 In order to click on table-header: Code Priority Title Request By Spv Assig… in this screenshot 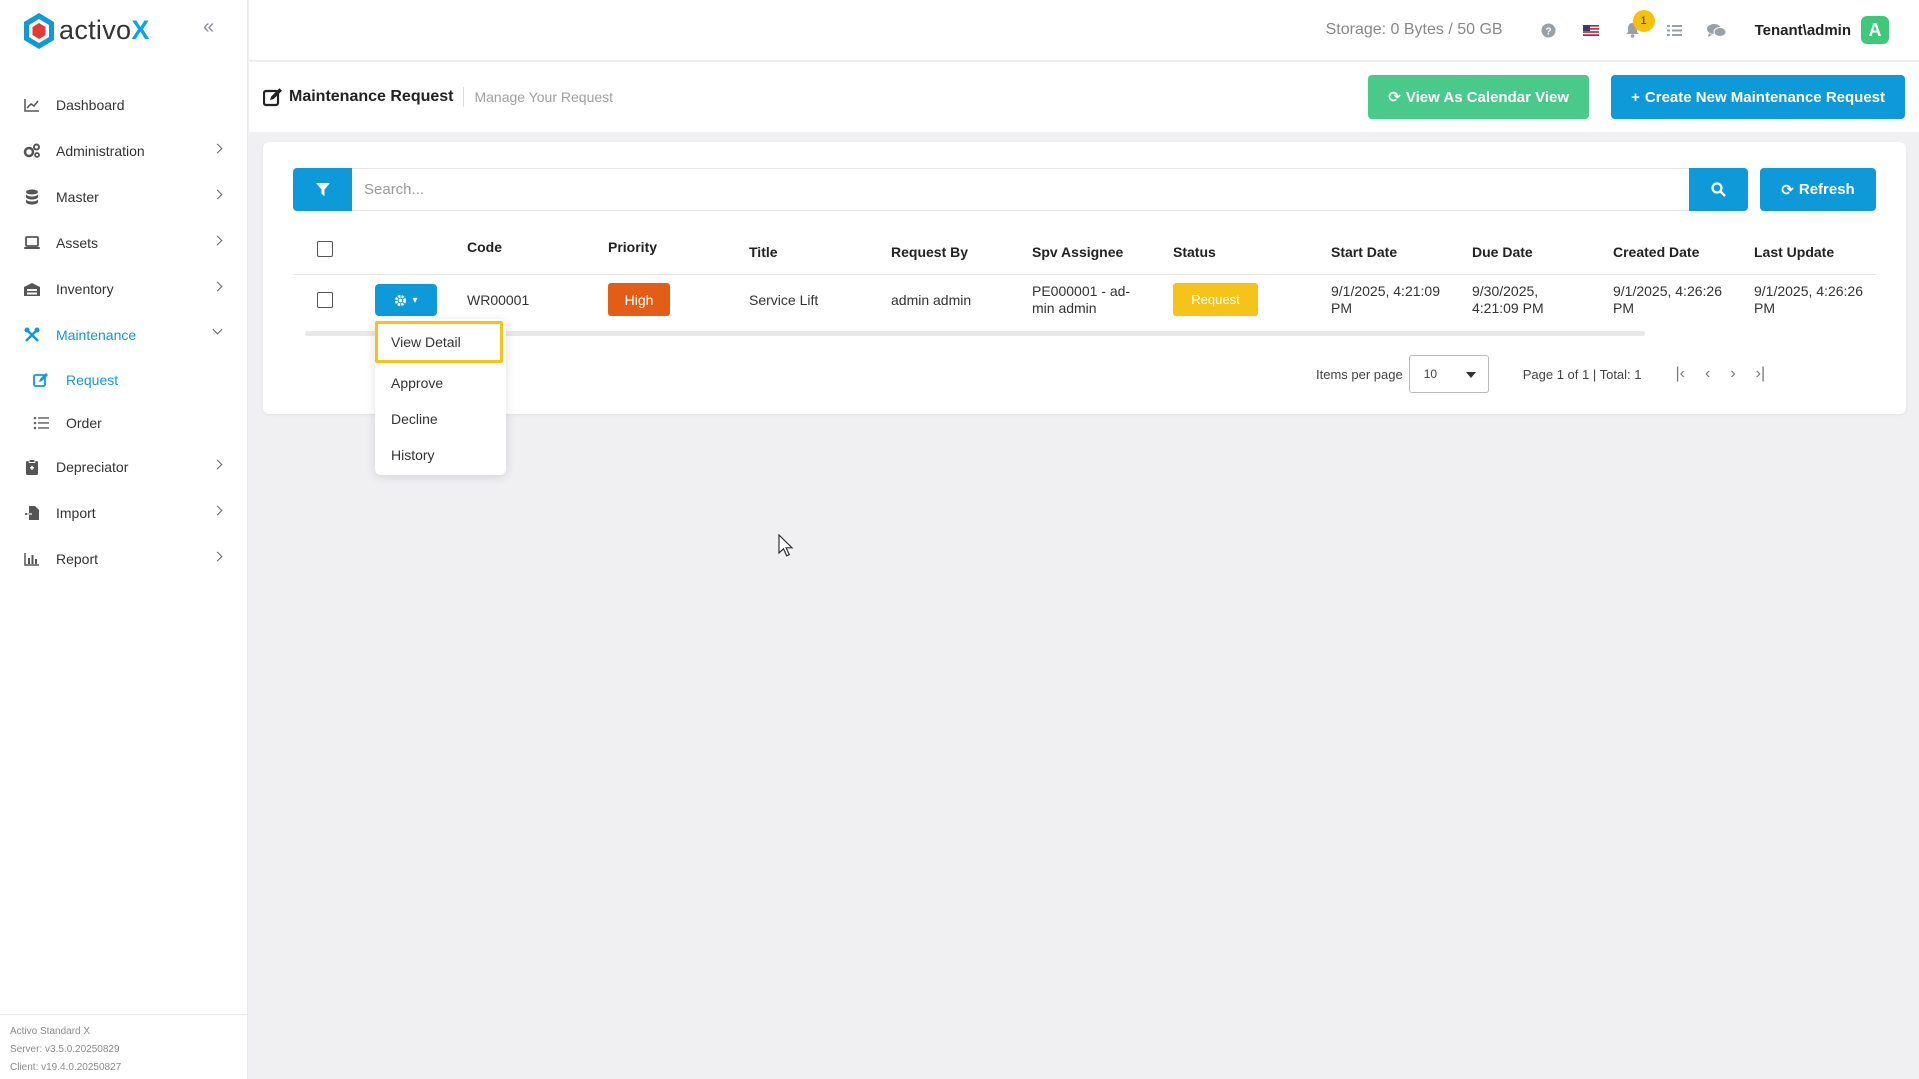, I will do `click(1084, 249)`.